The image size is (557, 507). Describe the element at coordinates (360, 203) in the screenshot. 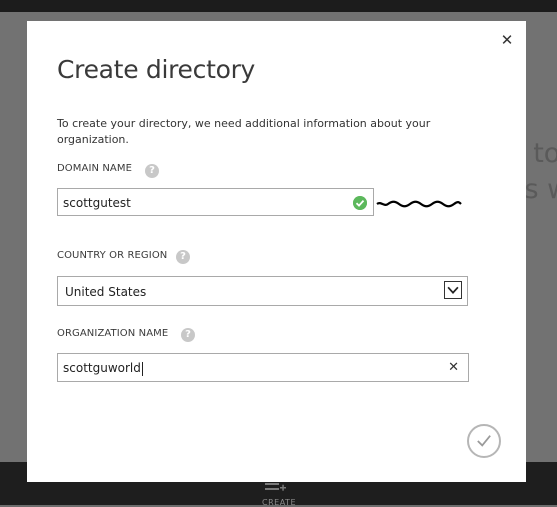

I see `valid-check-icon` at that location.